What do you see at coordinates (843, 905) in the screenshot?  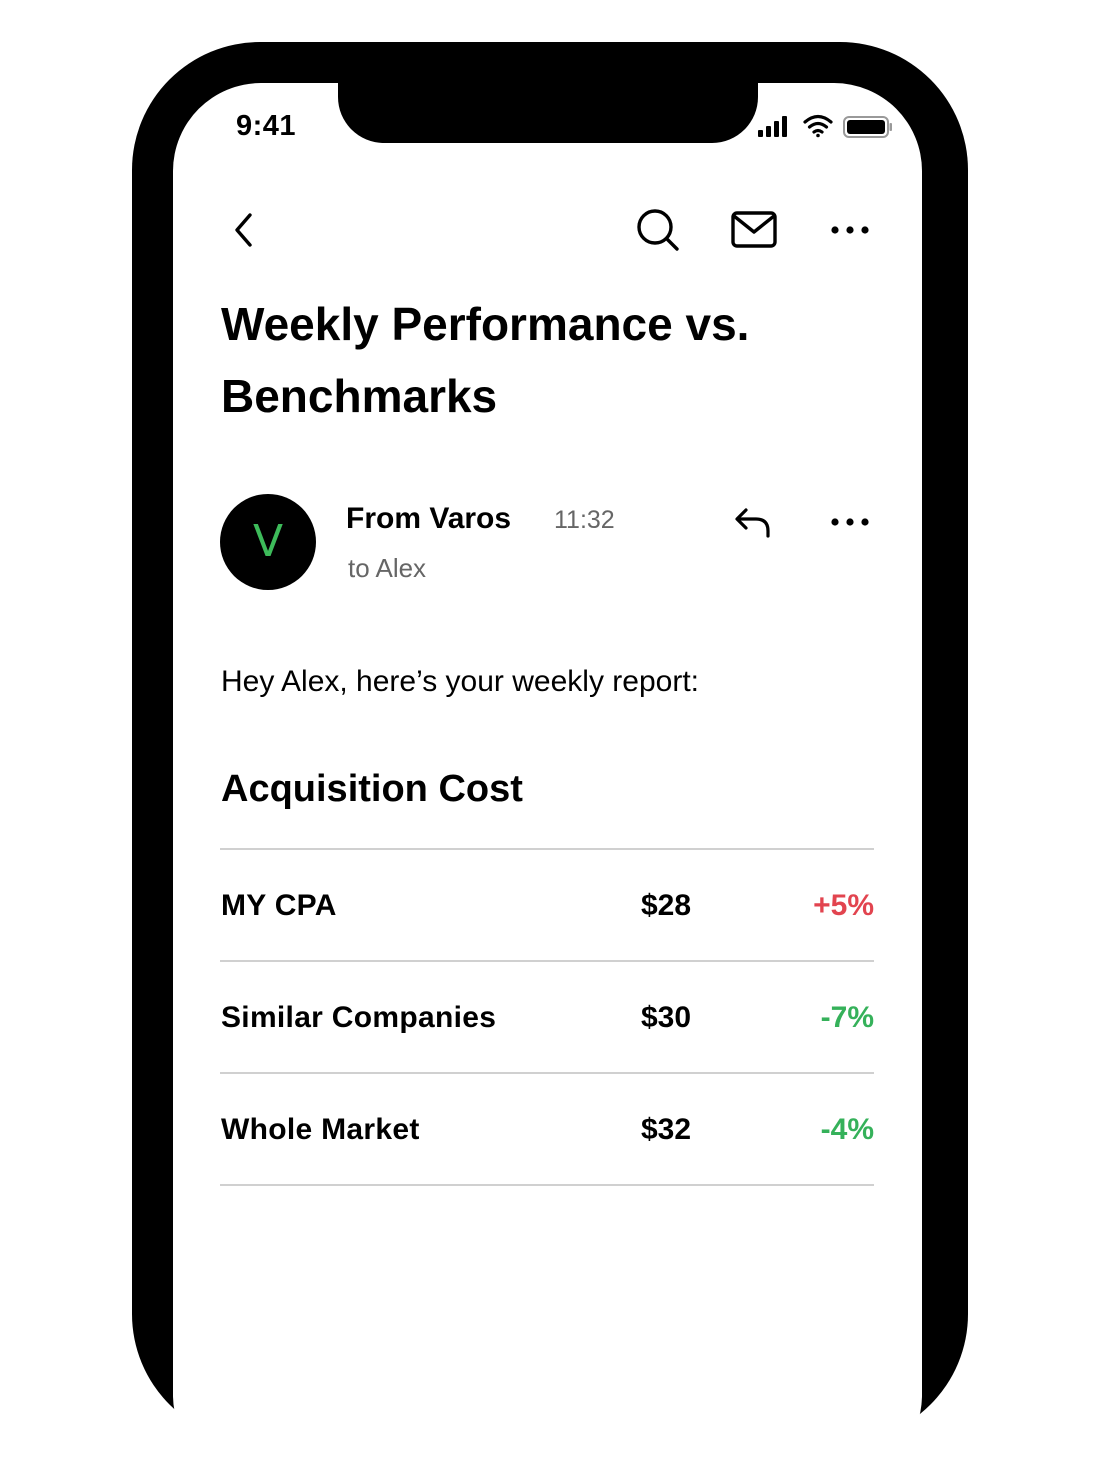 I see `row-change-my-cpa: +5%` at bounding box center [843, 905].